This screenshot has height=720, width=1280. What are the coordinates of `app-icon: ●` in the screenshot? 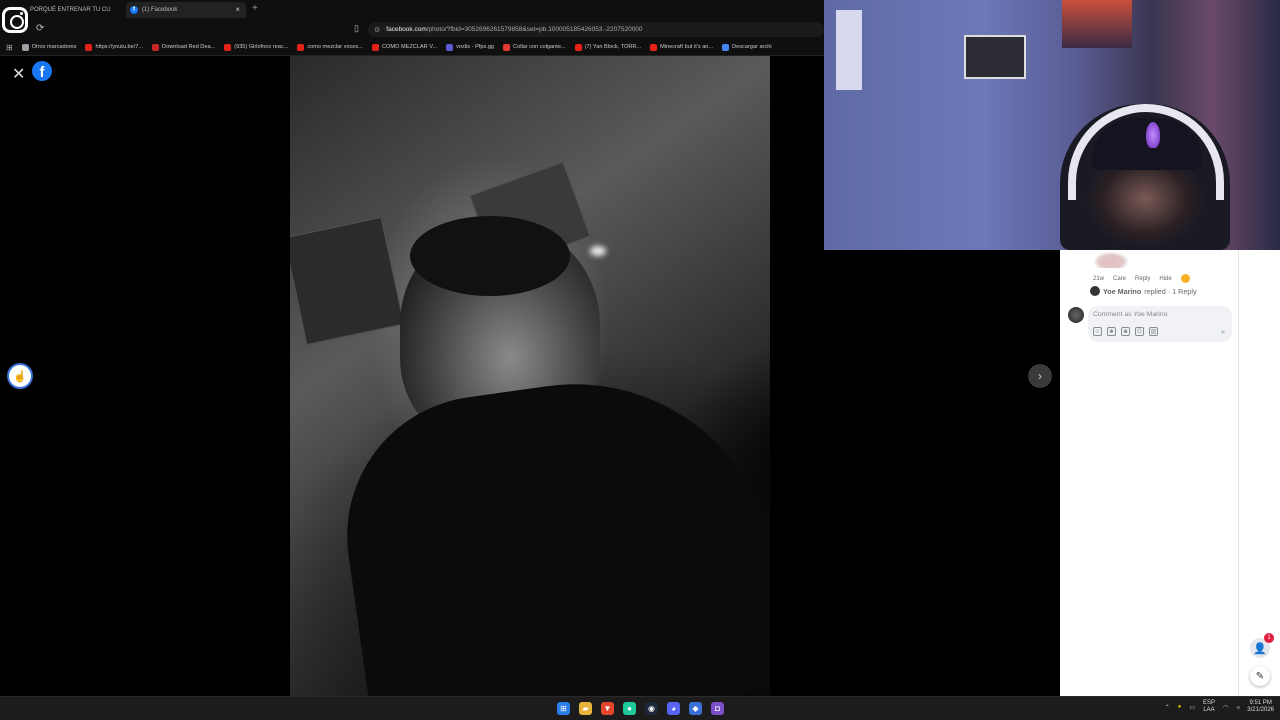 It's located at (629, 708).